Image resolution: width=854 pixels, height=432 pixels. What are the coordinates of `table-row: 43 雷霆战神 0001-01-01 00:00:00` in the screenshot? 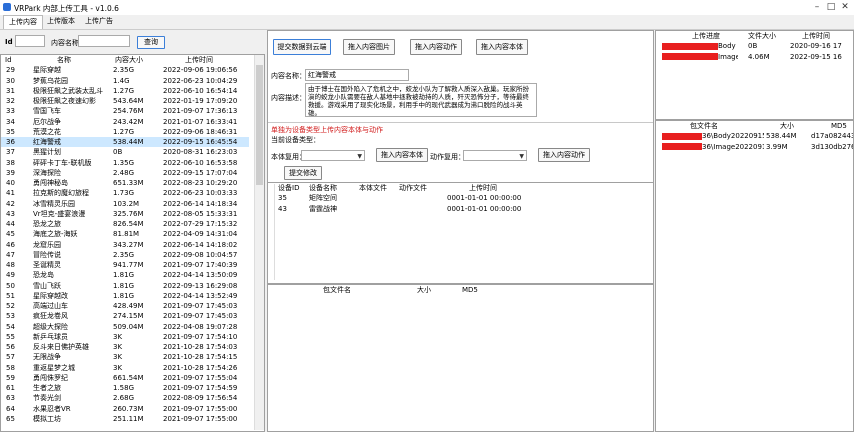 It's located at (424, 209).